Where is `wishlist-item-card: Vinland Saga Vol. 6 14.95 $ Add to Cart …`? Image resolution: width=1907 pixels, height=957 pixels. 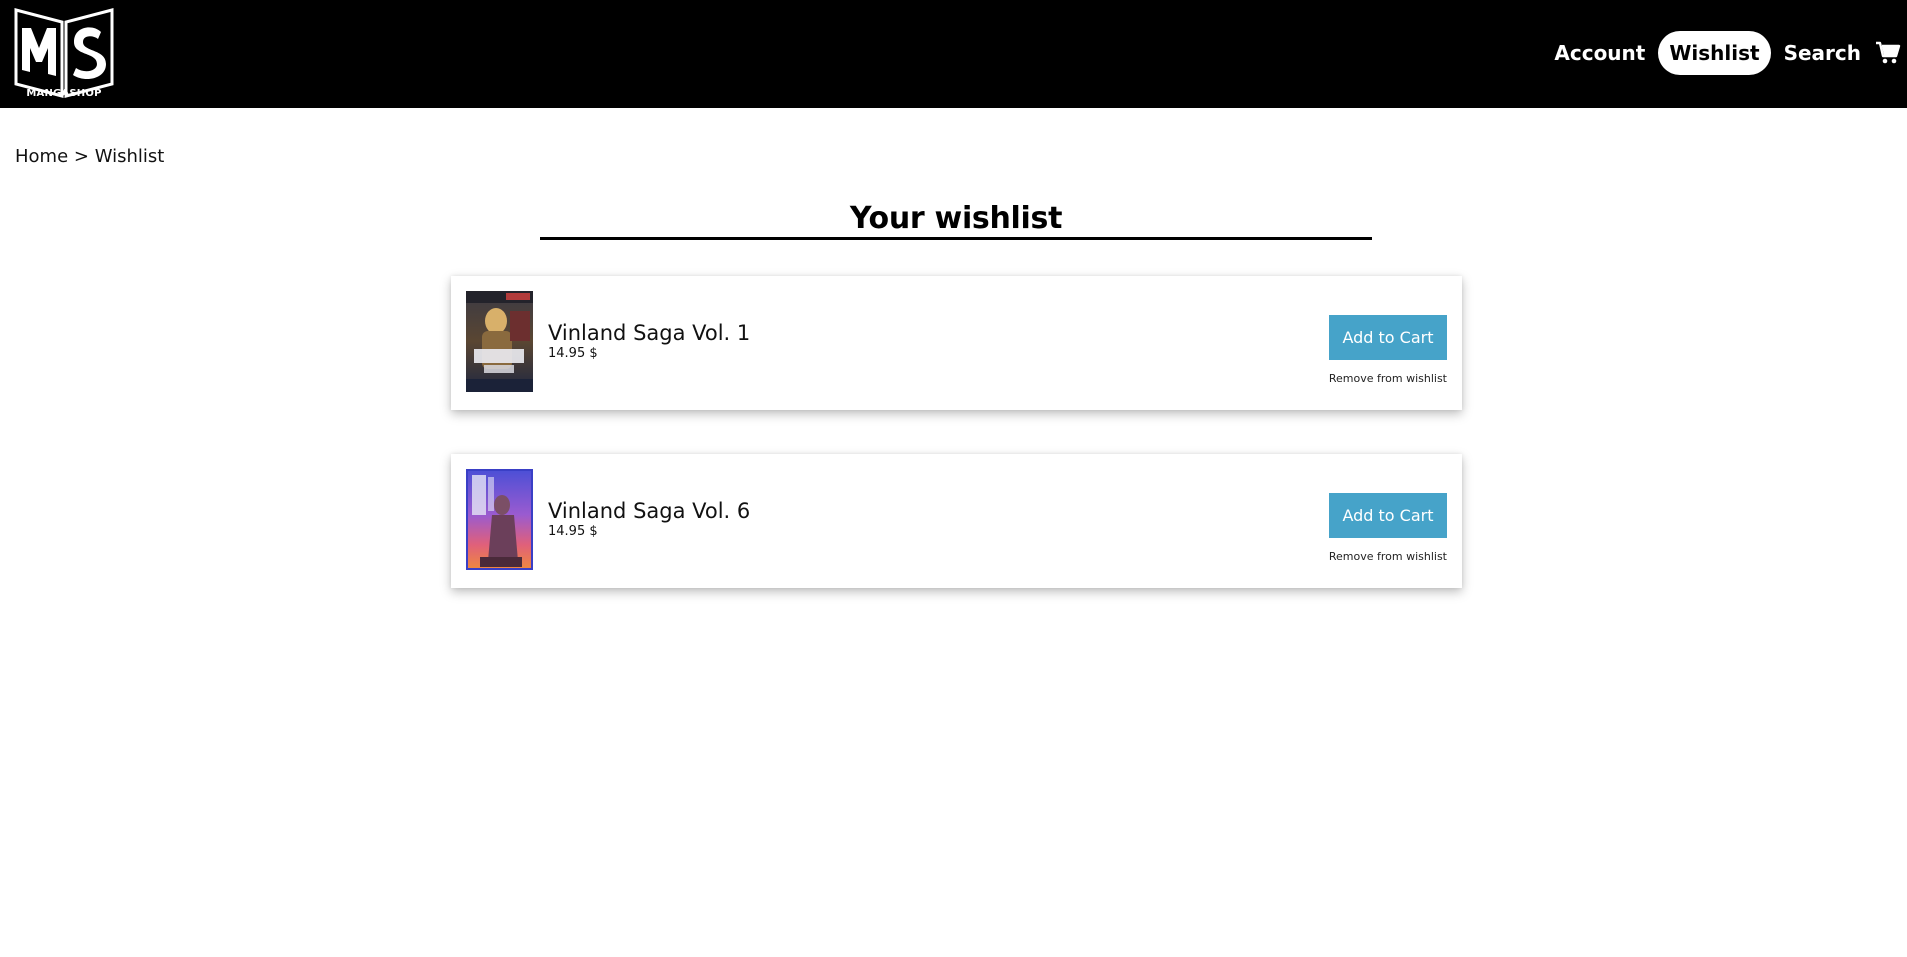
wishlist-item-card: Vinland Saga Vol. 6 14.95 $ Add to Cart … is located at coordinates (956, 521).